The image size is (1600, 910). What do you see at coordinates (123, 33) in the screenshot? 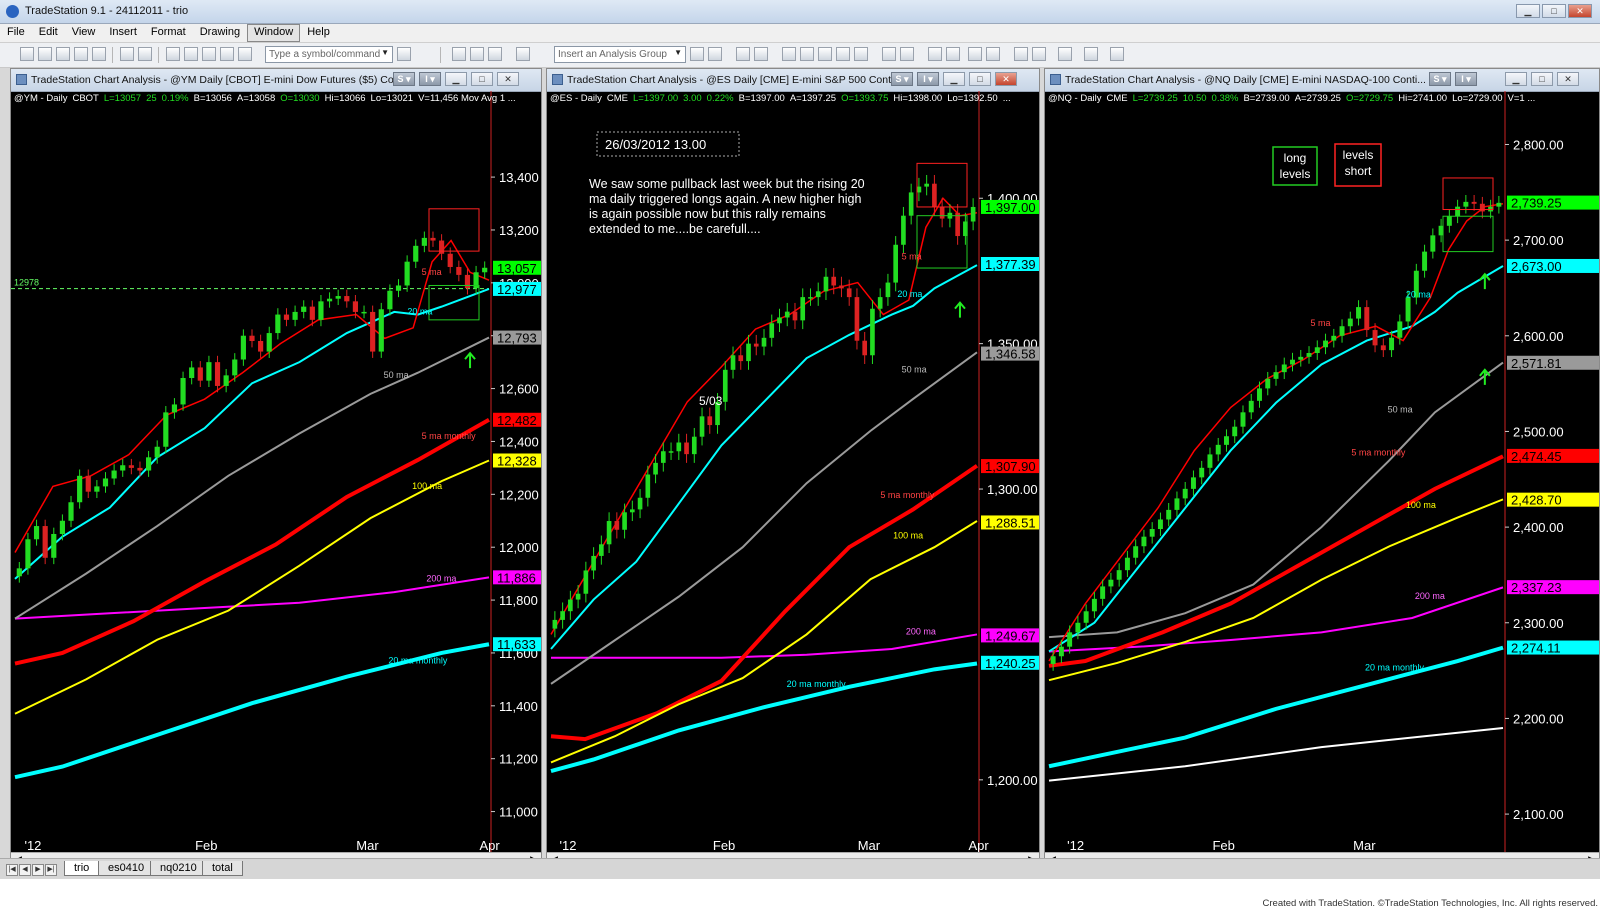
I see `menu-insert: Insert` at bounding box center [123, 33].